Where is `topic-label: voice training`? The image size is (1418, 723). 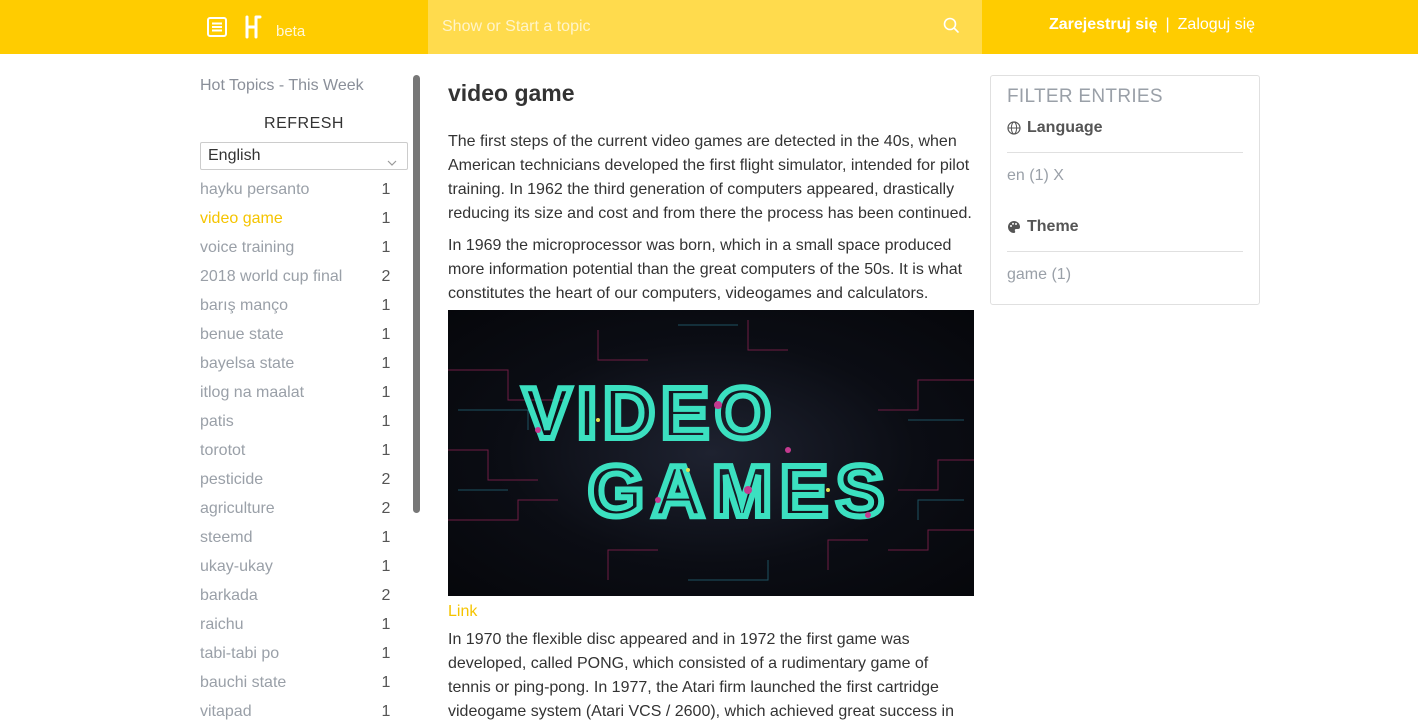 topic-label: voice training is located at coordinates (247, 247).